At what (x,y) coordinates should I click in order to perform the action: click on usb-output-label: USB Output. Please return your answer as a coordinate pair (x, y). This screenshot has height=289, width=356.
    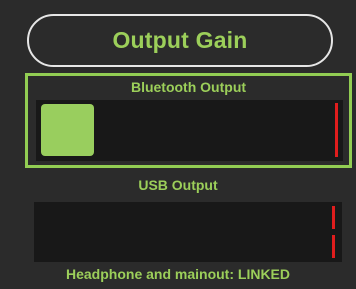
    Looking at the image, I should click on (178, 185).